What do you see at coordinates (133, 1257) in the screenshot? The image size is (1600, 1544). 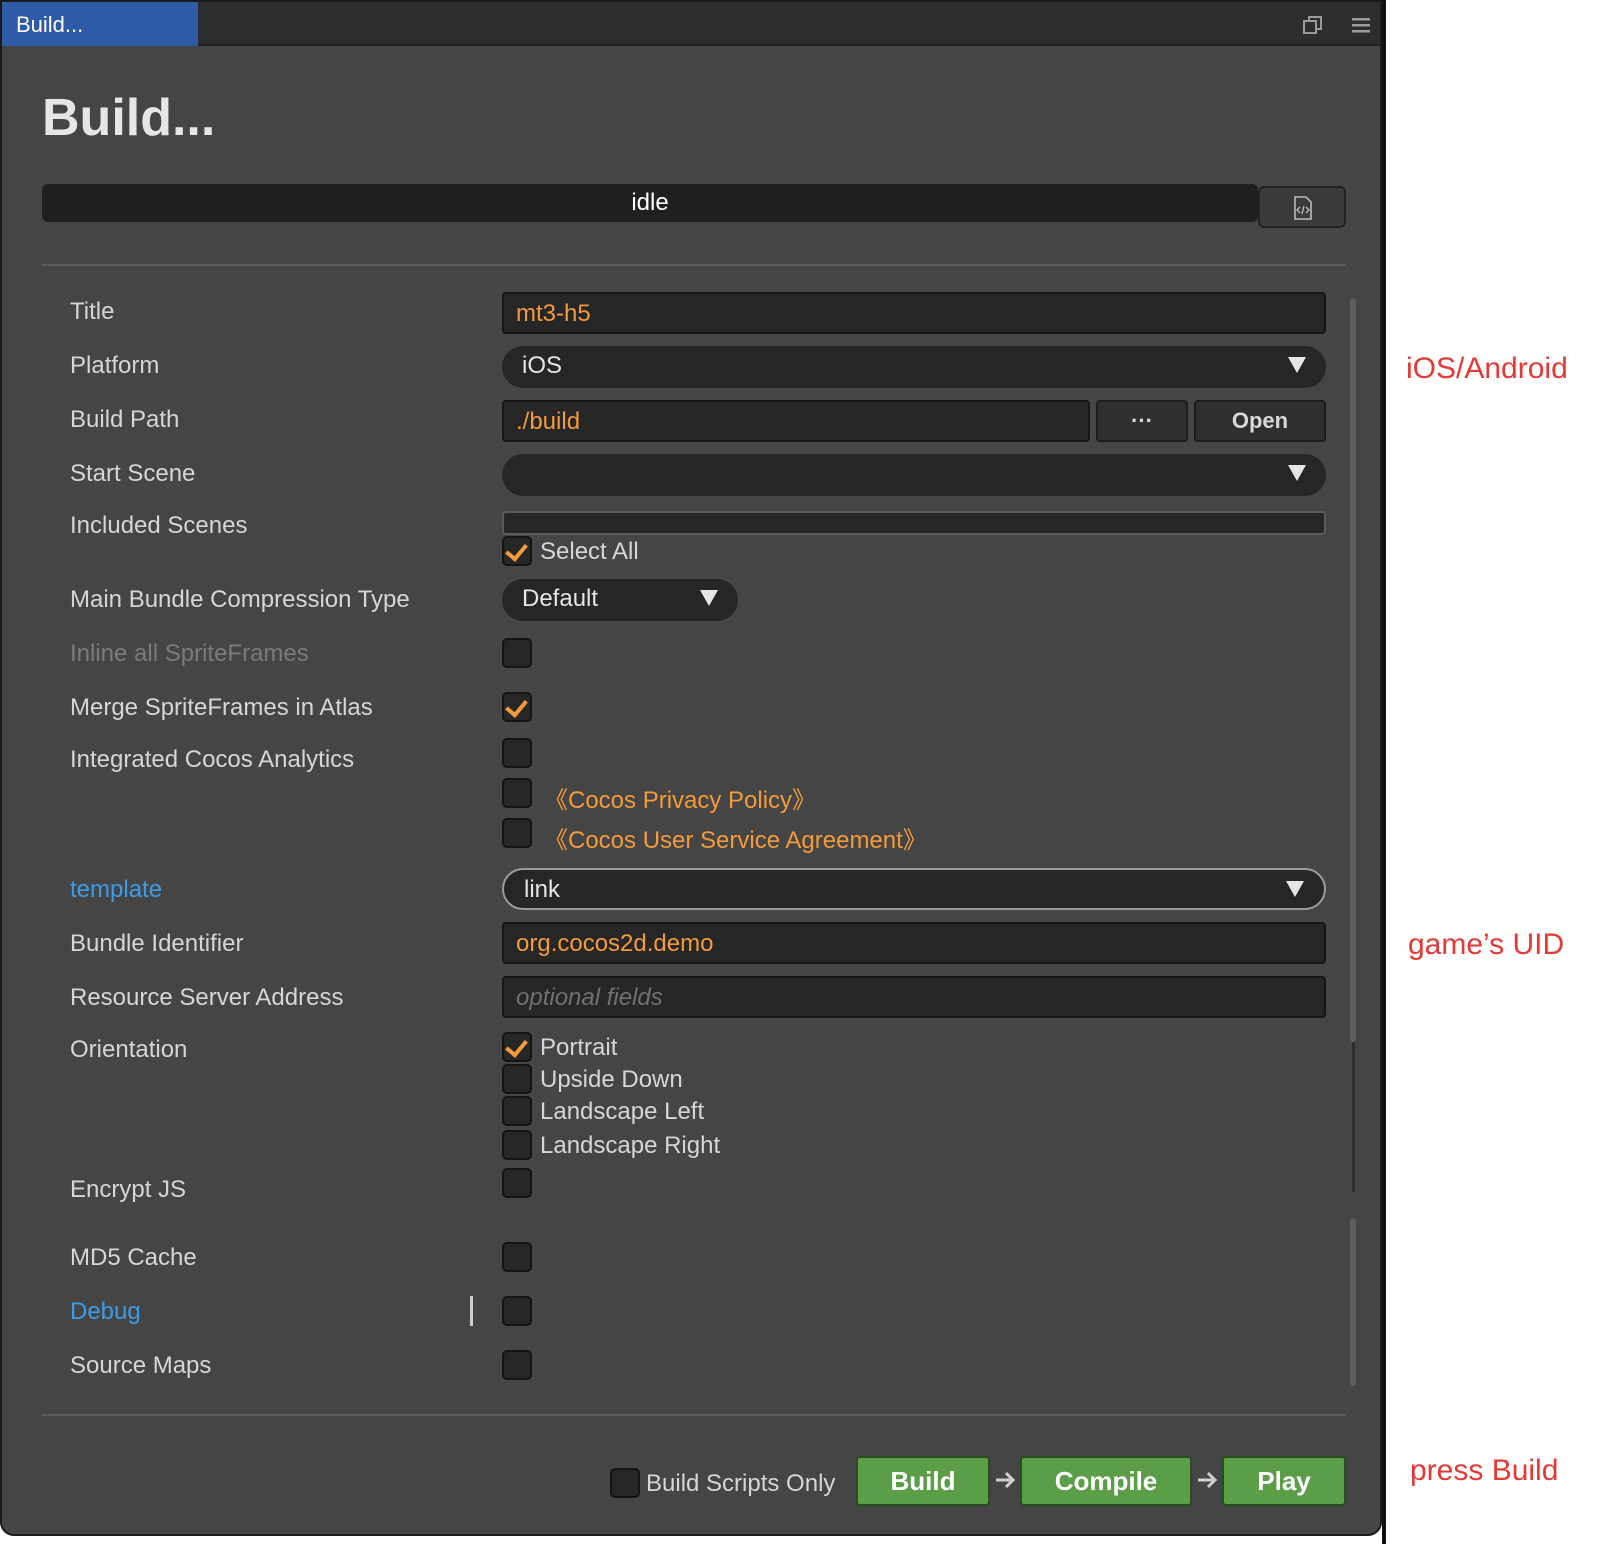 I see `md5-cache-label: MD5 Cache` at bounding box center [133, 1257].